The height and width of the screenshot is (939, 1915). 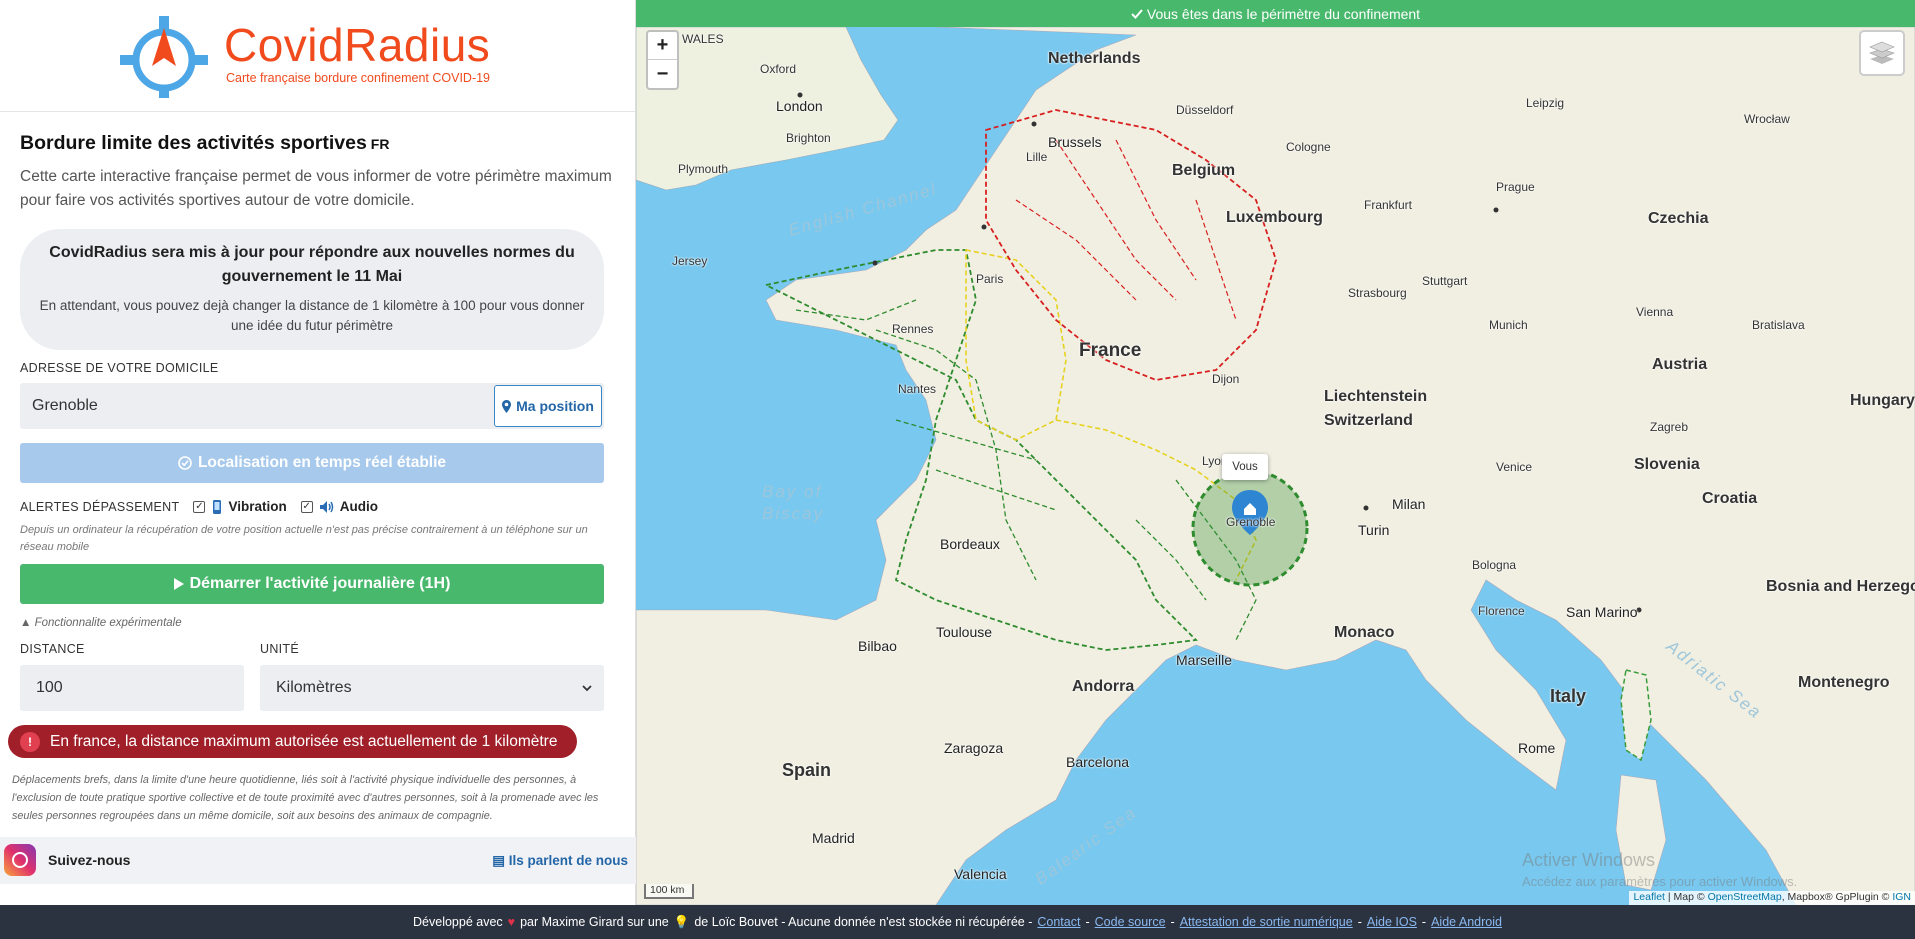 I want to click on follow-bar: Suivez-nous ▤ Ils parlent de nous, so click(x=318, y=860).